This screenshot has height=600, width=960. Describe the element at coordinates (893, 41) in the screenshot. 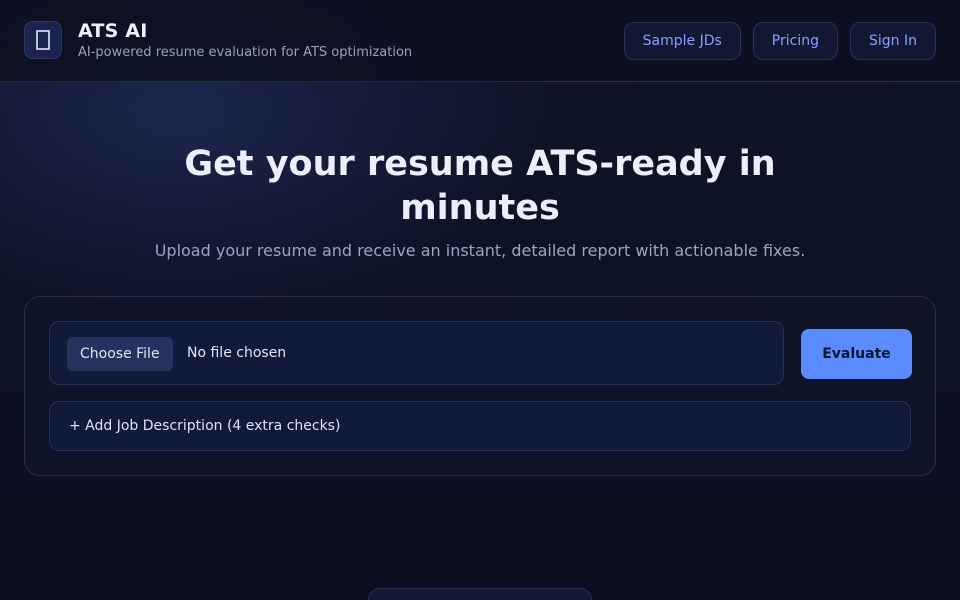

I see `sign-in-button: Sign In` at that location.